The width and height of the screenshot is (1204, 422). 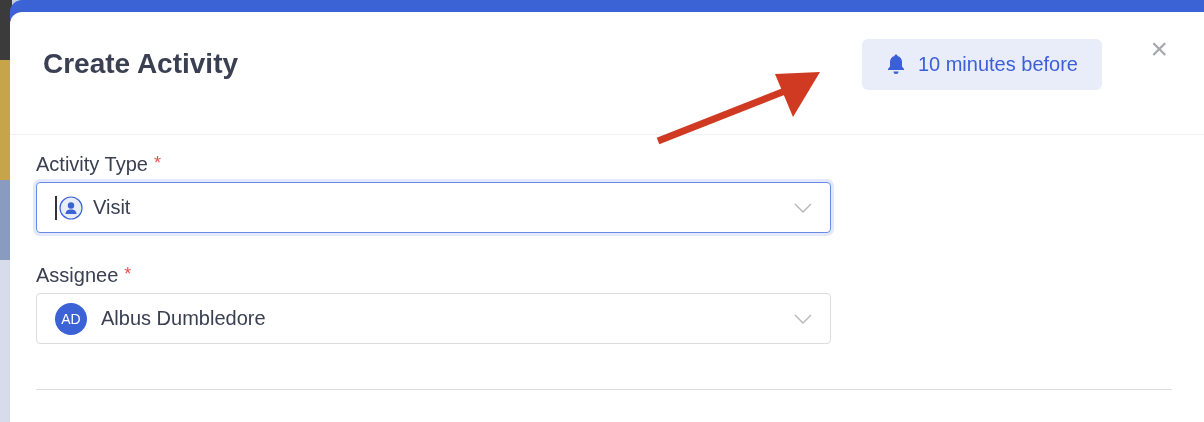 I want to click on dialog-title: Create Activity, so click(x=141, y=64).